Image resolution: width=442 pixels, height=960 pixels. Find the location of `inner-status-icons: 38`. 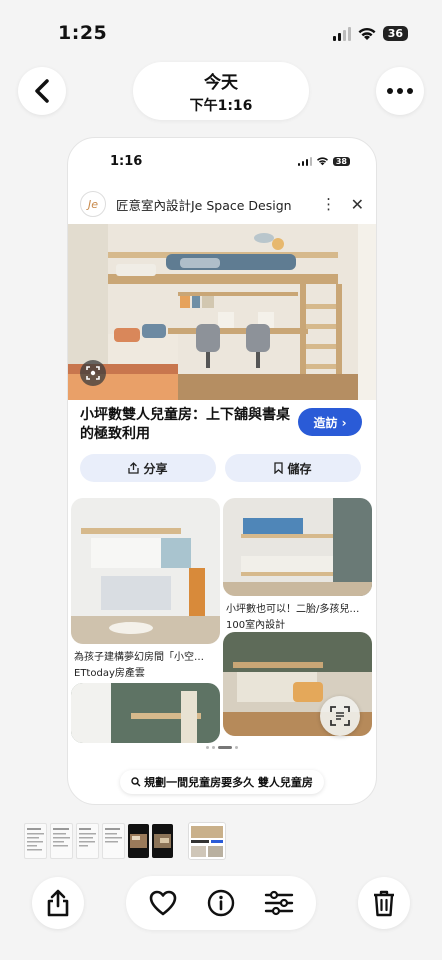

inner-status-icons: 38 is located at coordinates (323, 161).